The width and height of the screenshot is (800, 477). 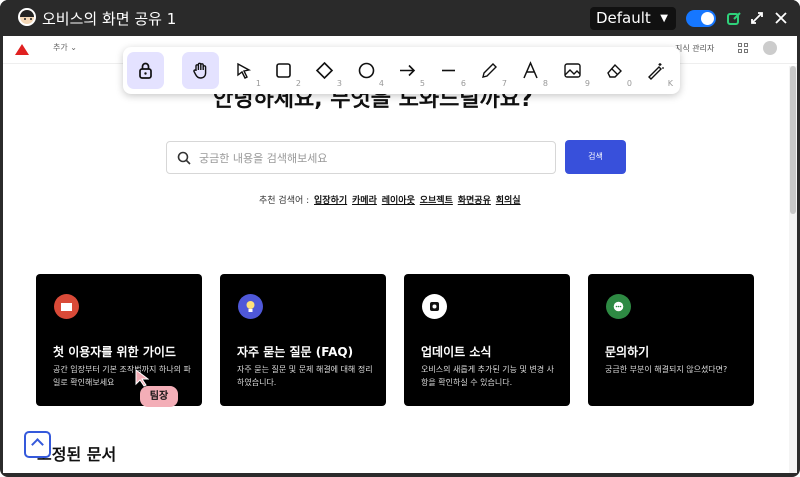 I want to click on lock-icon, so click(x=145, y=70).